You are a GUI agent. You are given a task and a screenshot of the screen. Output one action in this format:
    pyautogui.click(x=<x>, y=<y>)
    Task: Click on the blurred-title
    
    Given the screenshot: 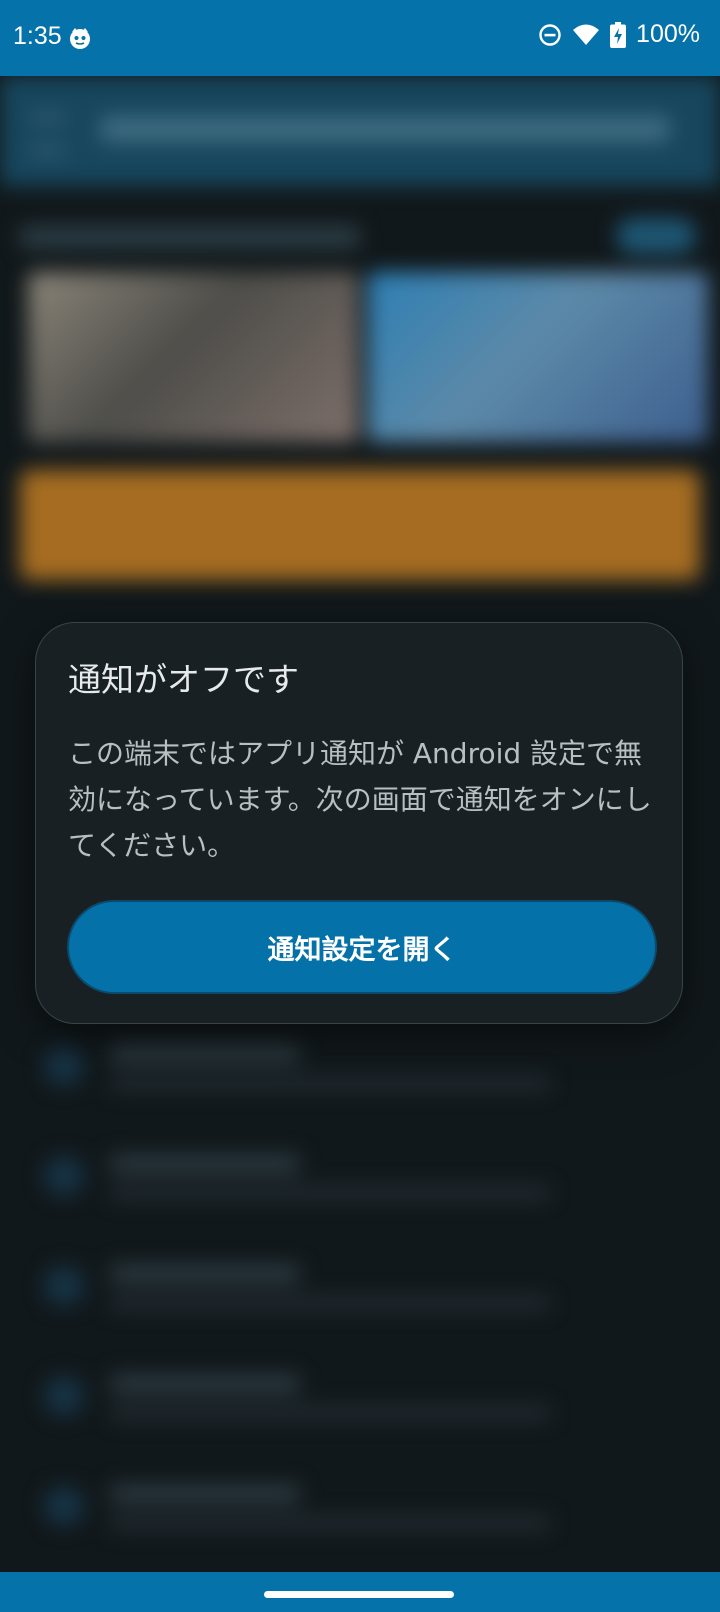 What is the action you would take?
    pyautogui.click(x=385, y=129)
    